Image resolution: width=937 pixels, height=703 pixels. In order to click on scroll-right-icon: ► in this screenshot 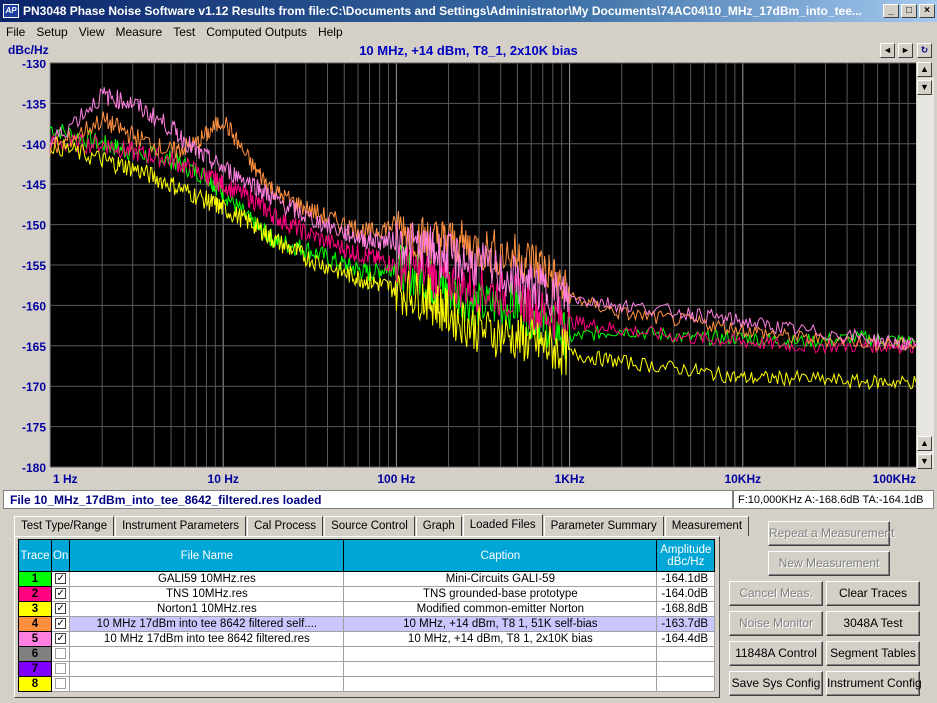, I will do `click(905, 50)`.